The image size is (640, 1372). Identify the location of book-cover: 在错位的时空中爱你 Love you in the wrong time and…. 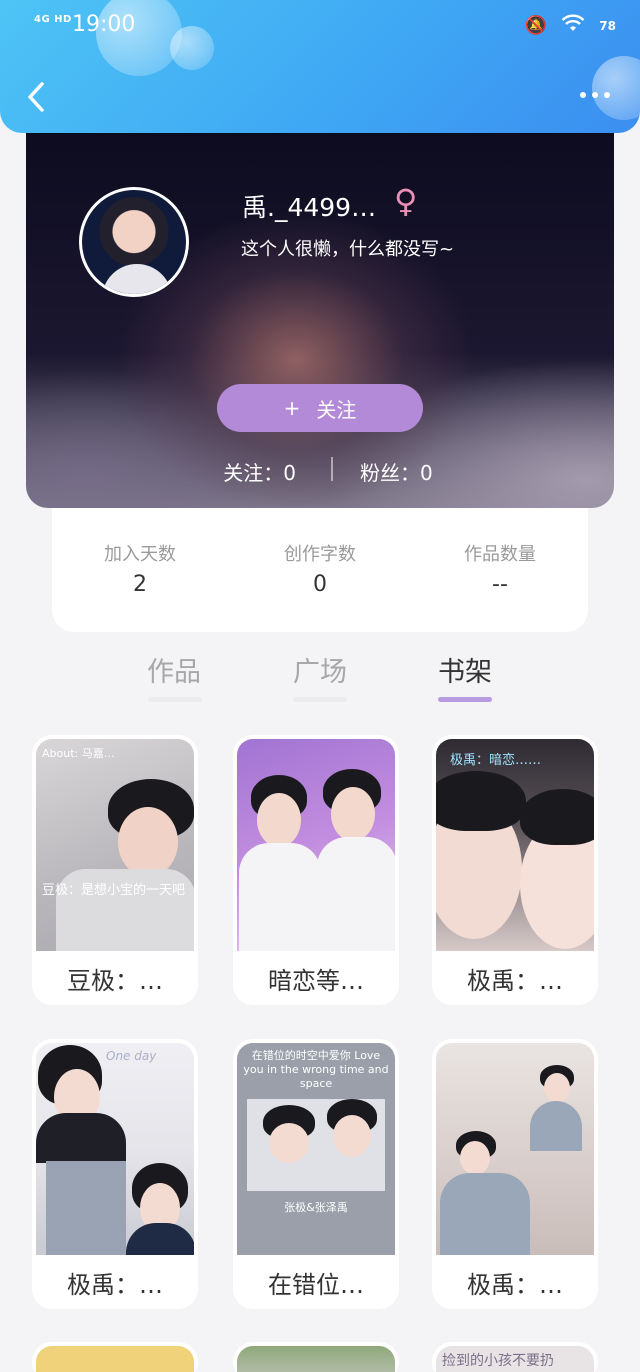
(316, 1149).